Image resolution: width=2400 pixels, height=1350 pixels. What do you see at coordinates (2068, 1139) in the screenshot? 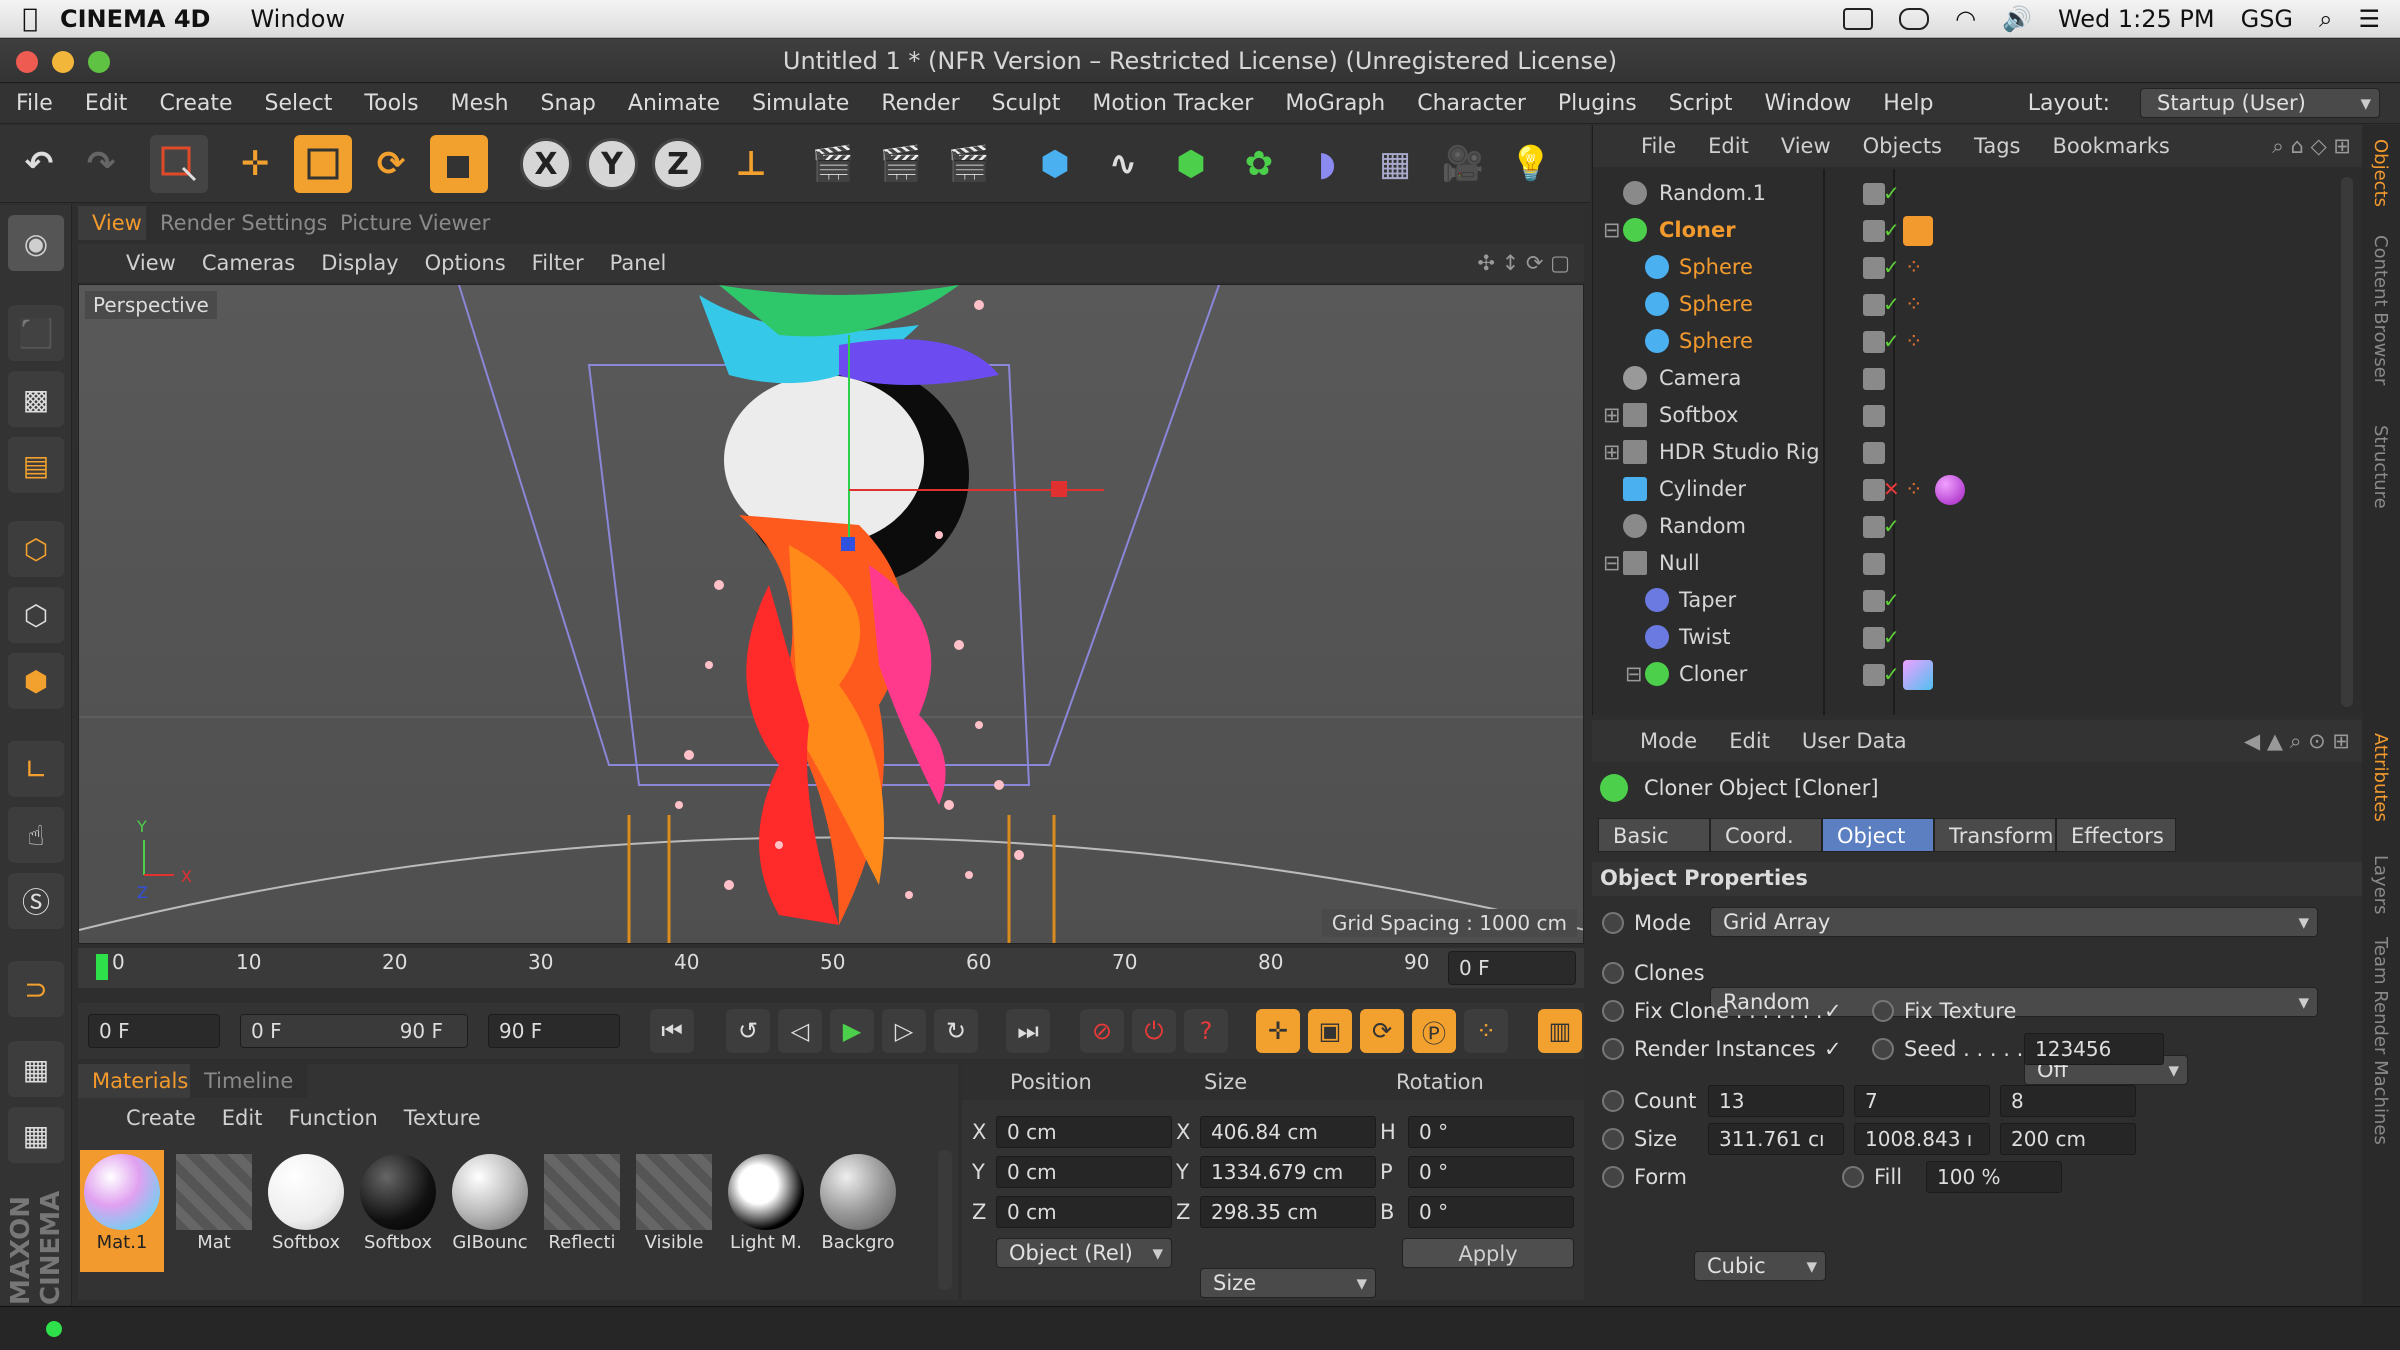
I see `size-z-field: 200 cm` at bounding box center [2068, 1139].